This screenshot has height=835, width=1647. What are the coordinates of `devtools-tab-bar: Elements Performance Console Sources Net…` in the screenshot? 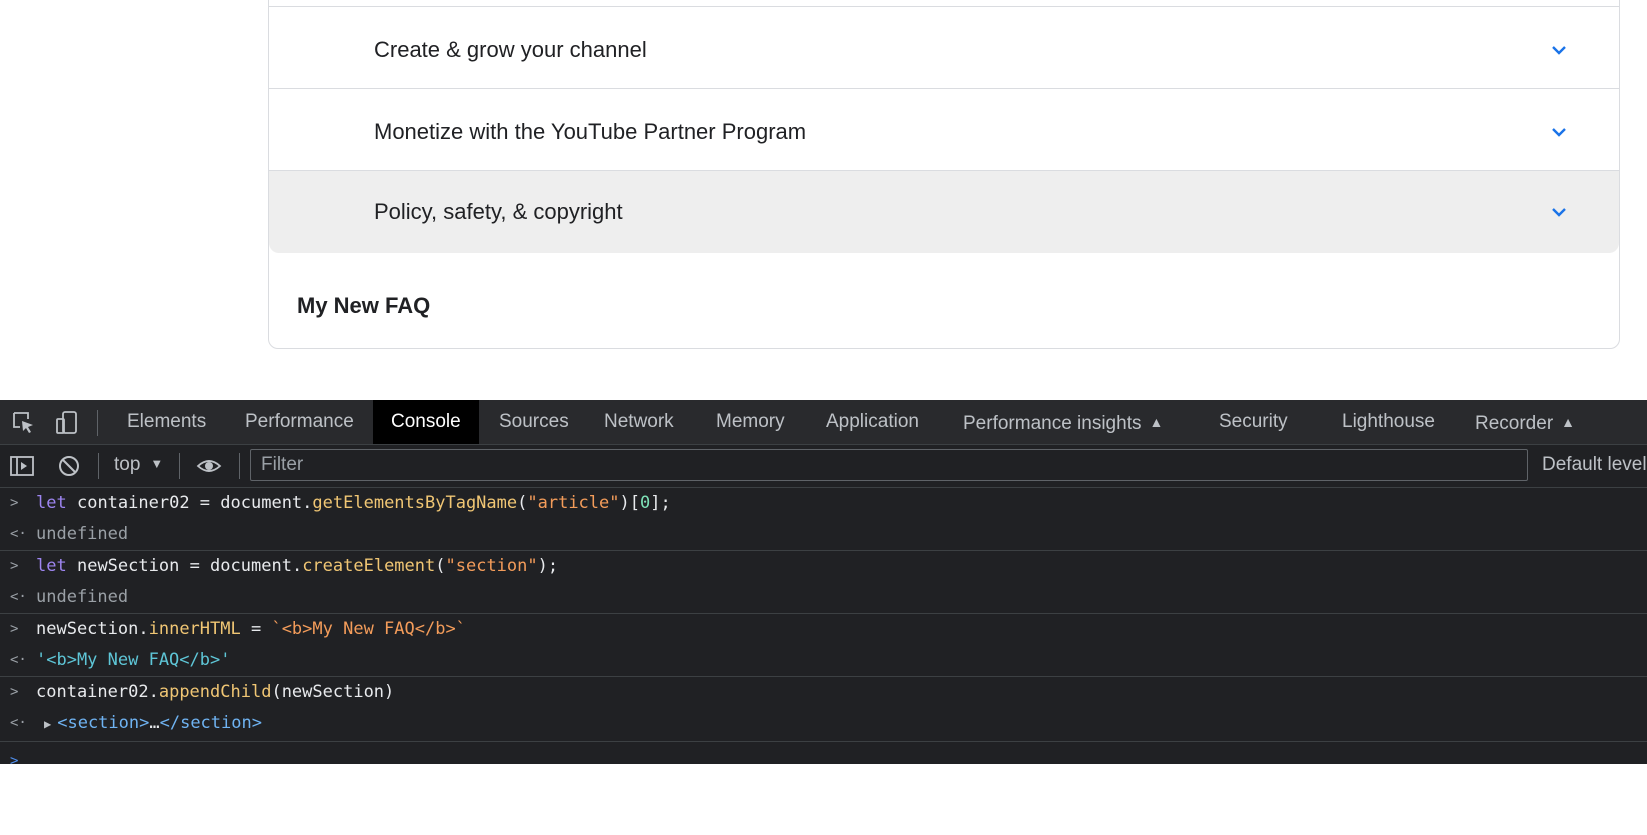 It's located at (823, 422).